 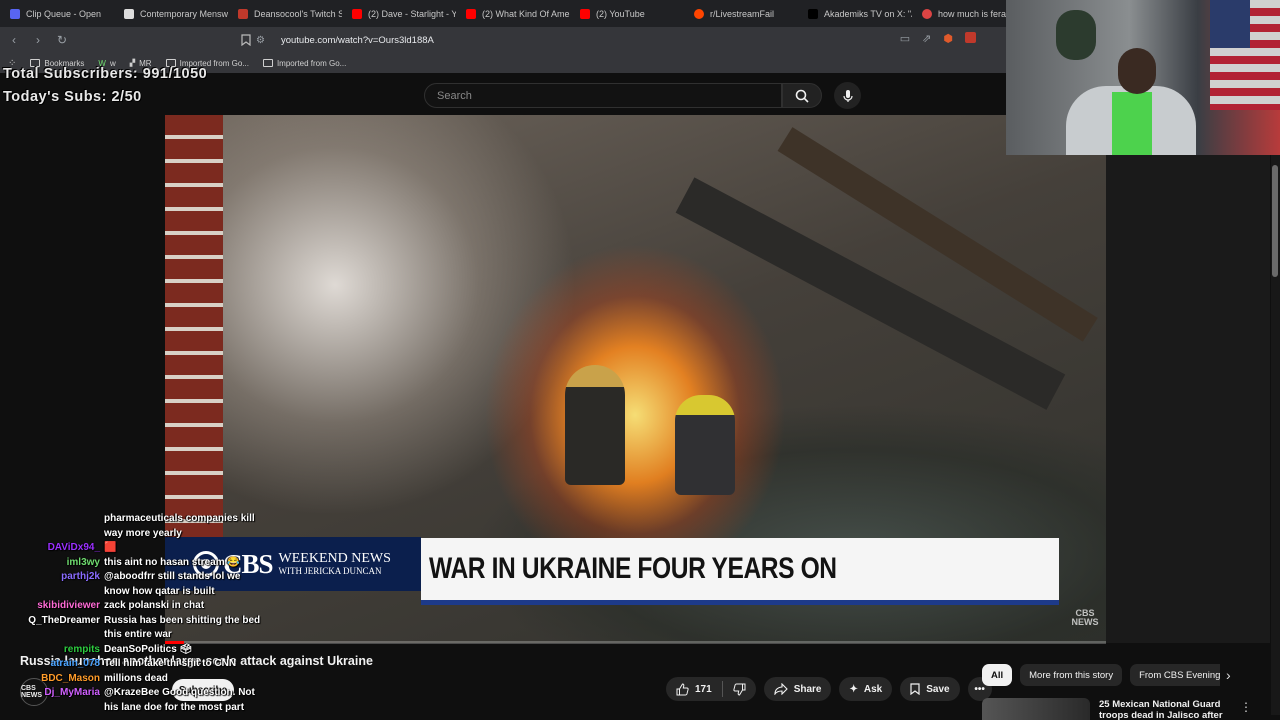 I want to click on like-count: 171, so click(x=703, y=689).